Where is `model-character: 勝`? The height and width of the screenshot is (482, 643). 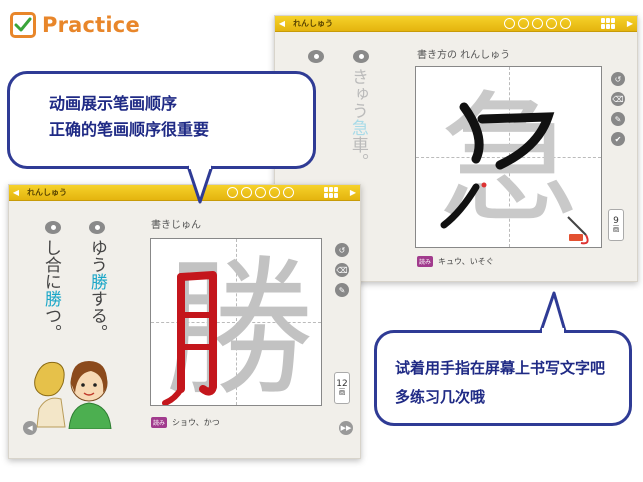 model-character: 勝 is located at coordinates (239, 324).